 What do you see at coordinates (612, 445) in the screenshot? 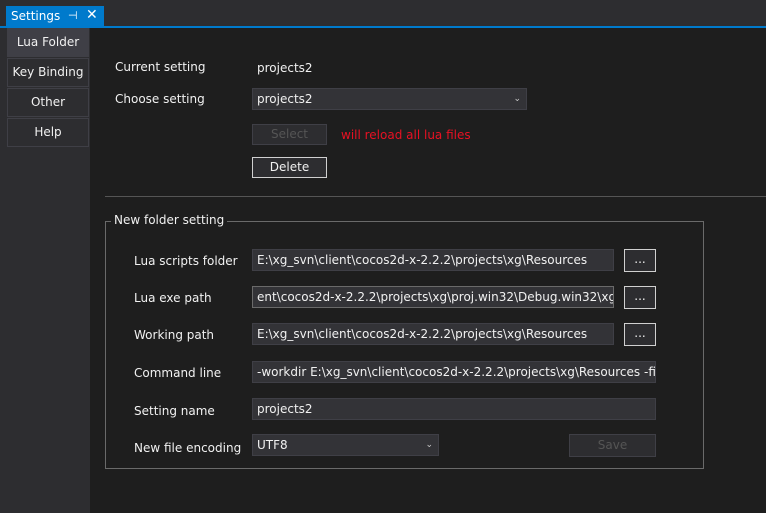
I see `save-button: Save` at bounding box center [612, 445].